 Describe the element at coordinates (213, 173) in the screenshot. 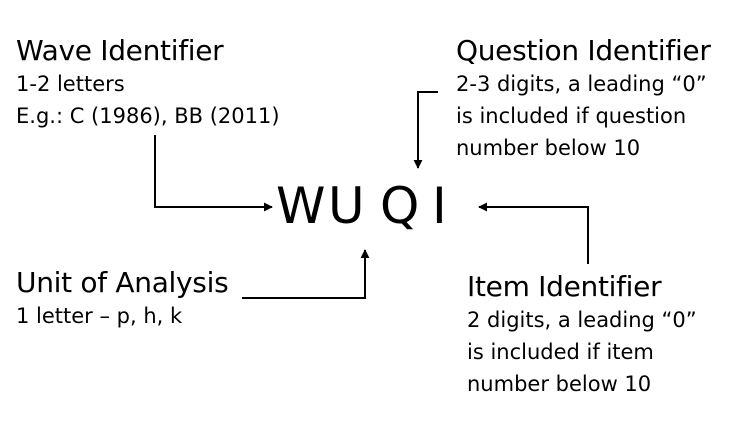

I see `arrow-wave-to-w` at that location.